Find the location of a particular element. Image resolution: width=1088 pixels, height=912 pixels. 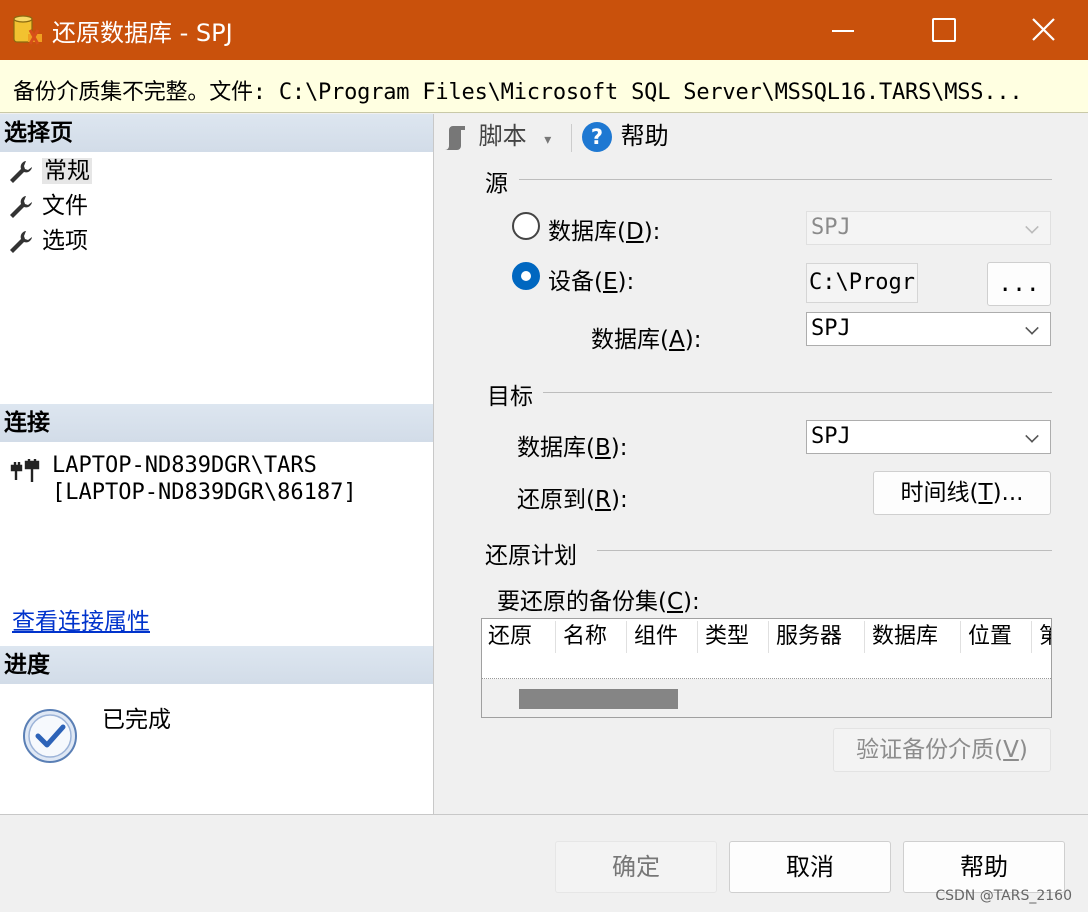

close-button is located at coordinates (1040, 30).